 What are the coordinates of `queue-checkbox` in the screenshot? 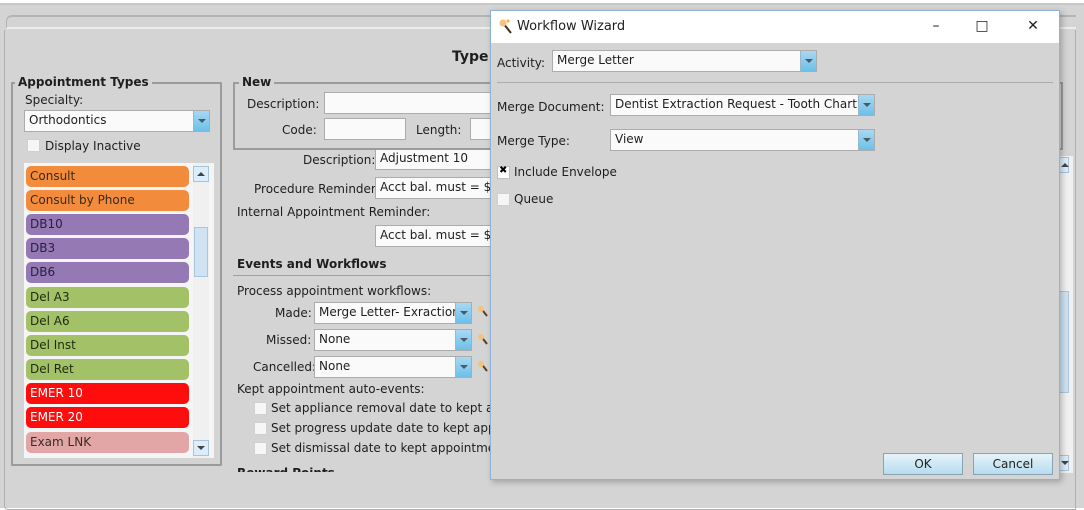 It's located at (503, 199).